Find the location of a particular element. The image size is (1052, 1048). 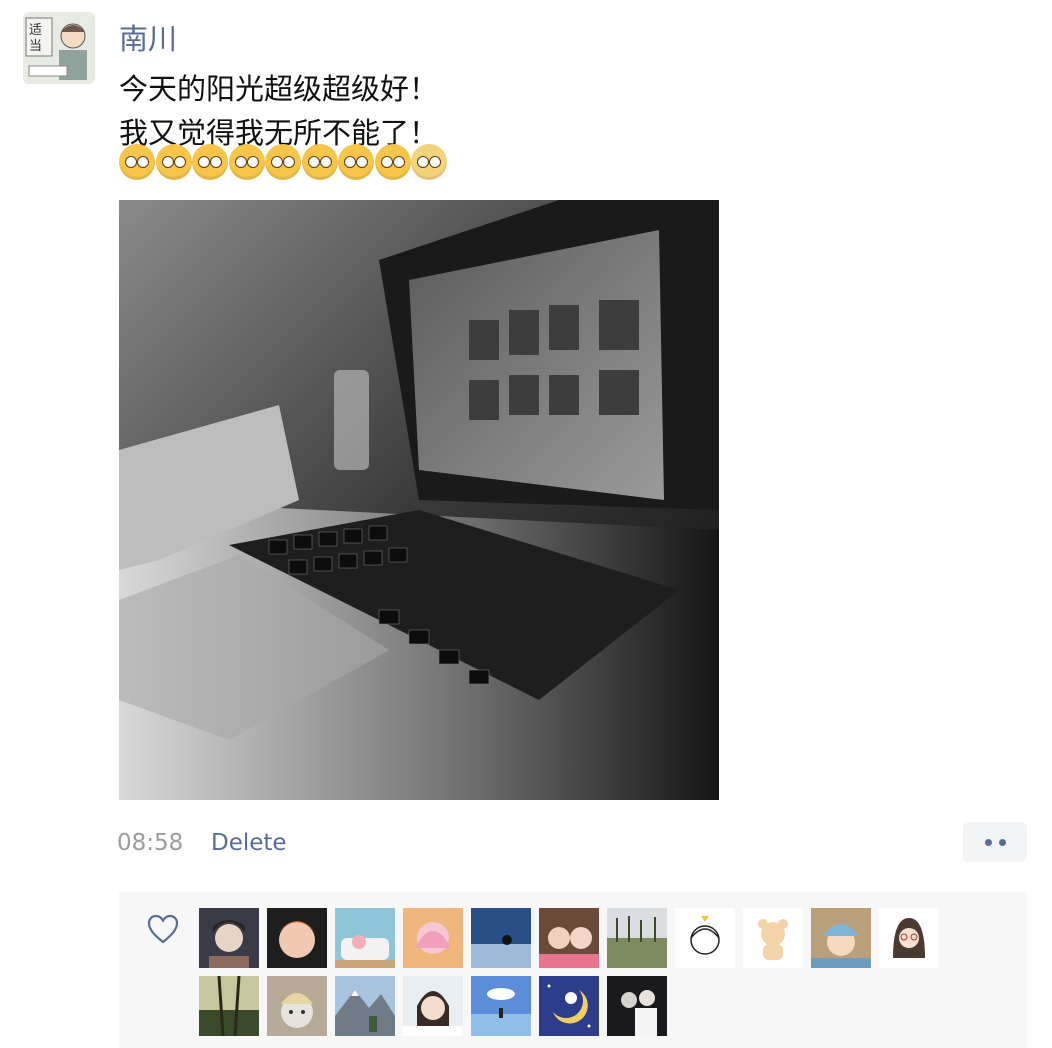

svg-text: 适 is located at coordinates (35, 30).